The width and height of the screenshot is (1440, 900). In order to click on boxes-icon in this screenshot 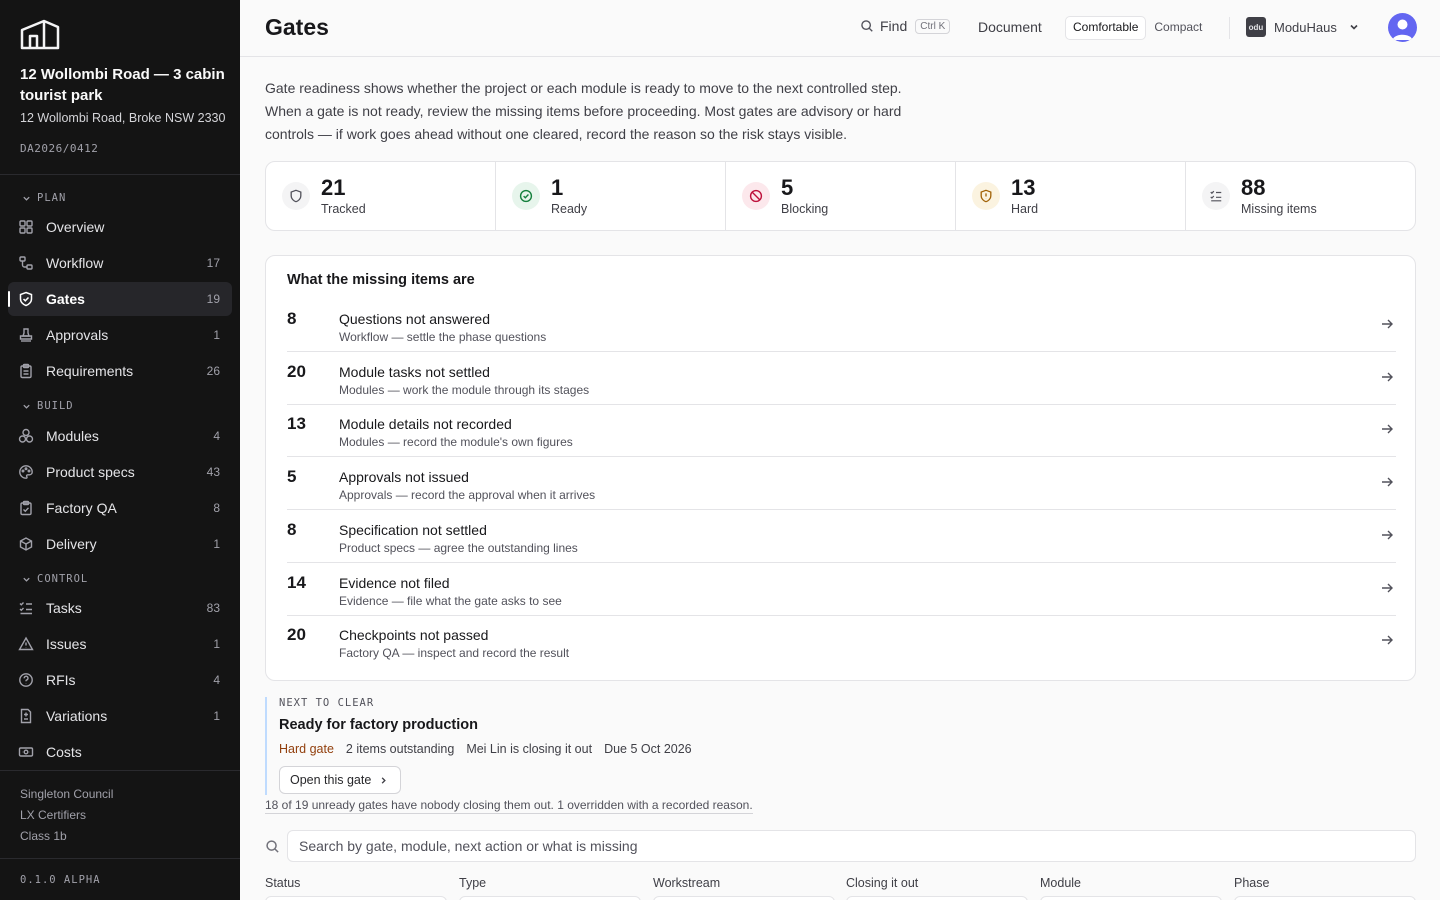, I will do `click(26, 435)`.